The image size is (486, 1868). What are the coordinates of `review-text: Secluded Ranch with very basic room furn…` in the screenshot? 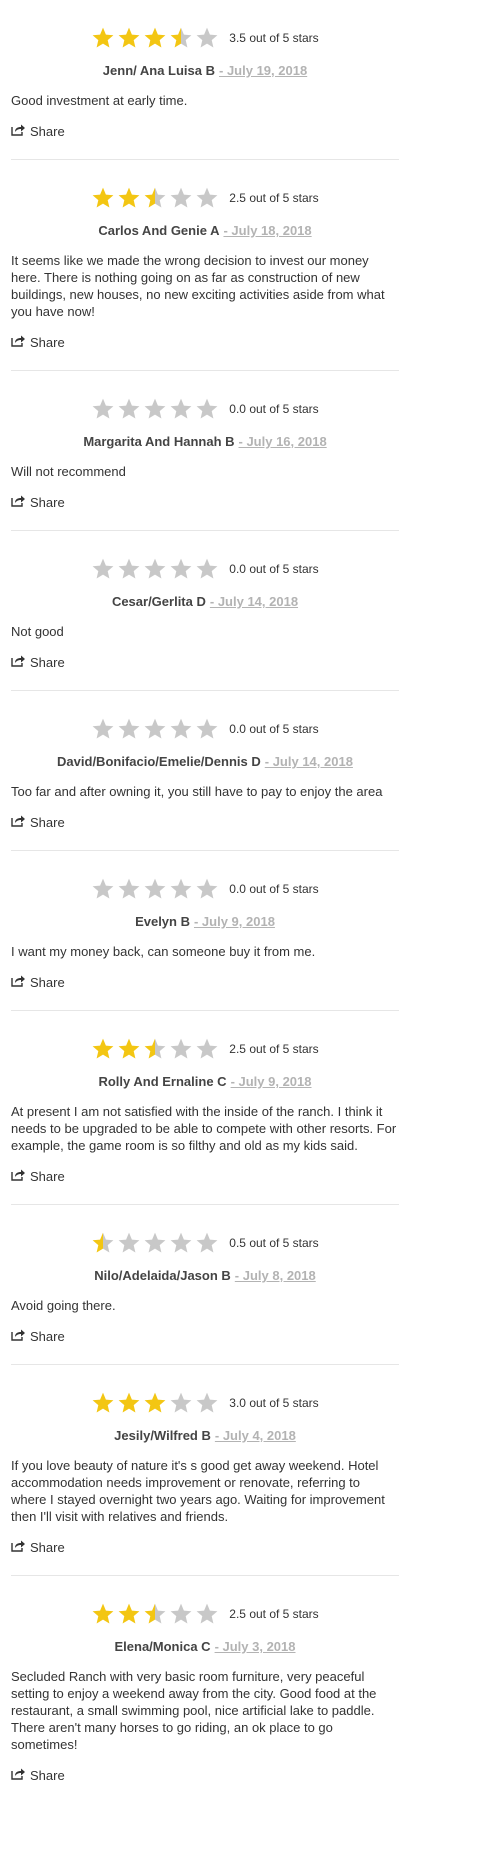 It's located at (194, 1710).